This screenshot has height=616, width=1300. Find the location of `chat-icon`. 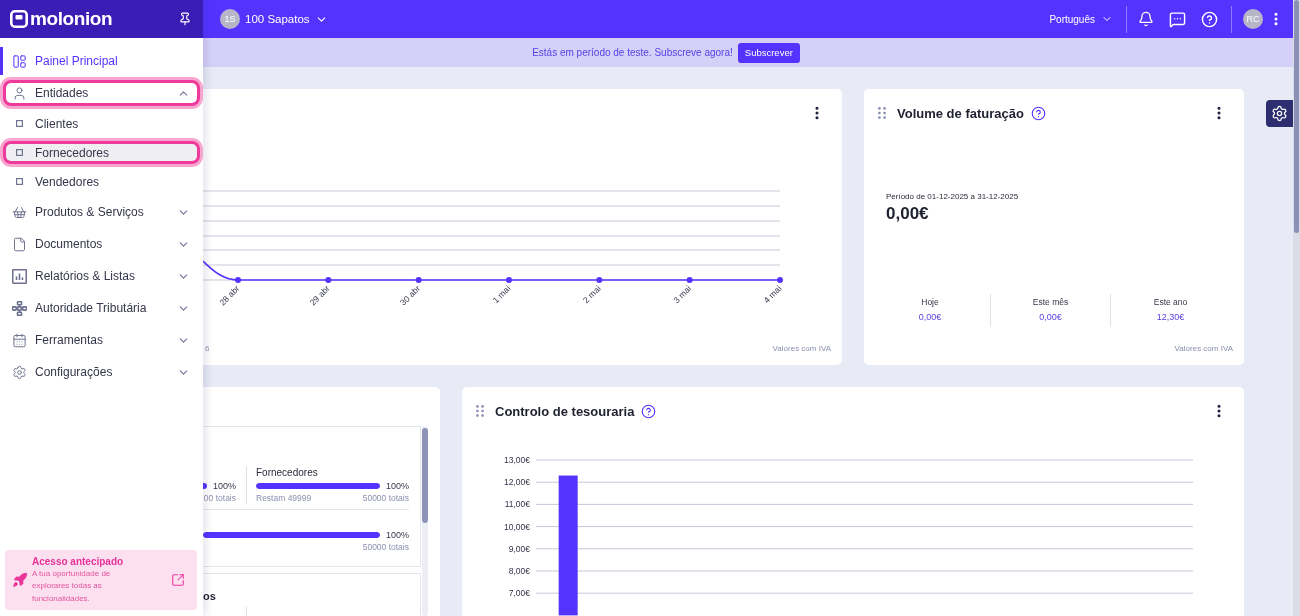

chat-icon is located at coordinates (1177, 19).